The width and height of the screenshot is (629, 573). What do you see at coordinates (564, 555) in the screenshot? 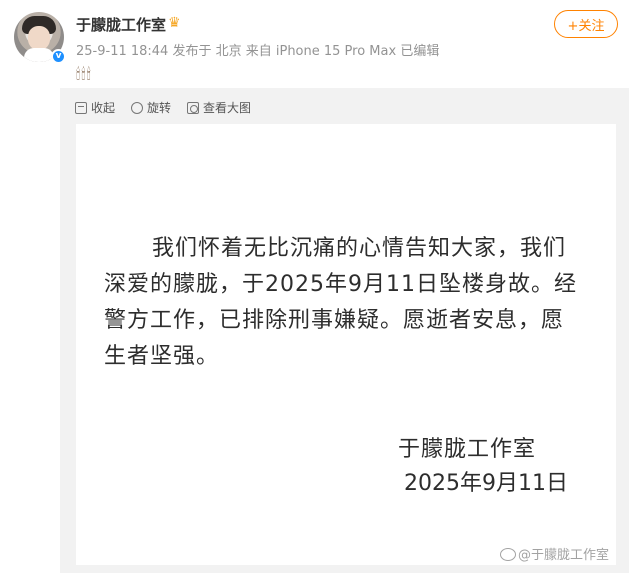
I see `watermark-text: @于朦胧工作室` at bounding box center [564, 555].